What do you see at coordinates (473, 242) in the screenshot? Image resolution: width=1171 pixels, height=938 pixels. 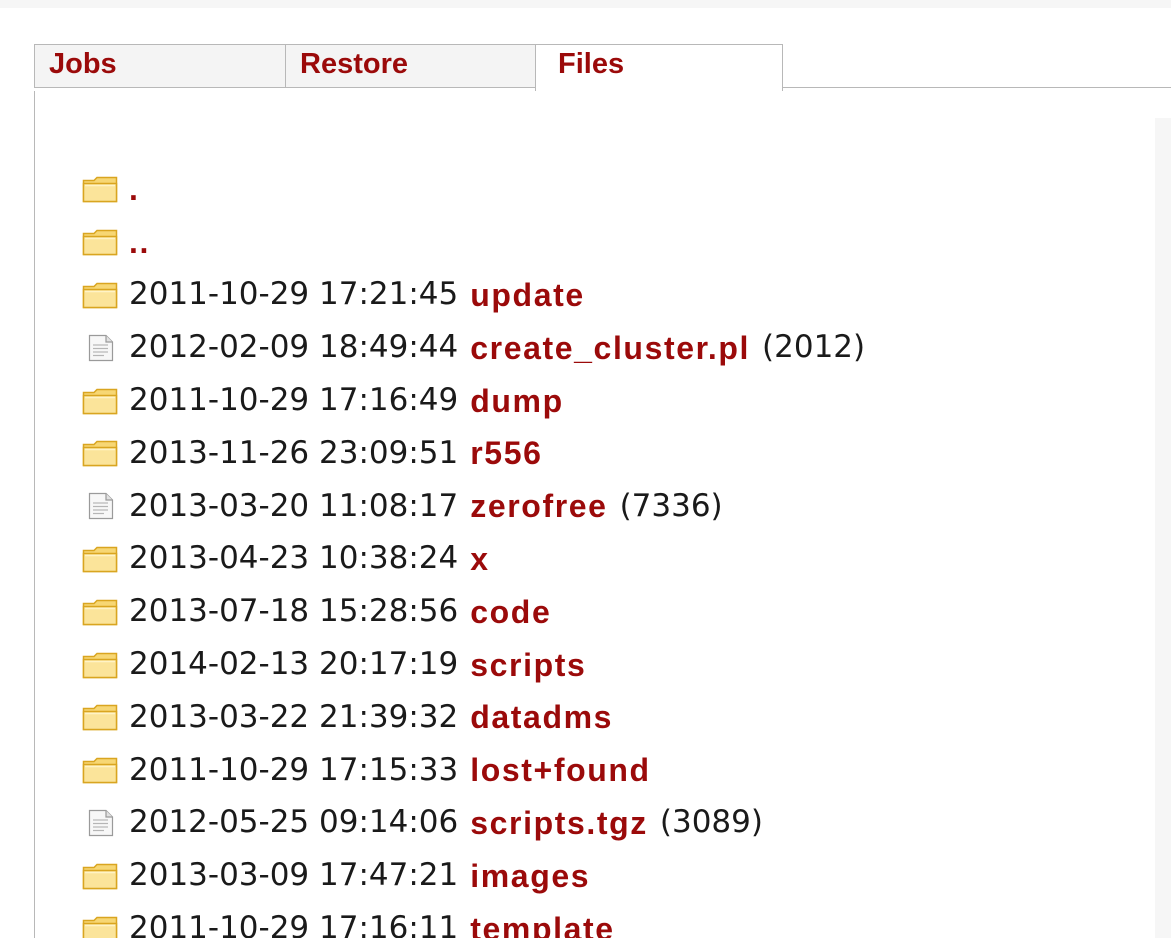 I see `folder-entry: ..` at bounding box center [473, 242].